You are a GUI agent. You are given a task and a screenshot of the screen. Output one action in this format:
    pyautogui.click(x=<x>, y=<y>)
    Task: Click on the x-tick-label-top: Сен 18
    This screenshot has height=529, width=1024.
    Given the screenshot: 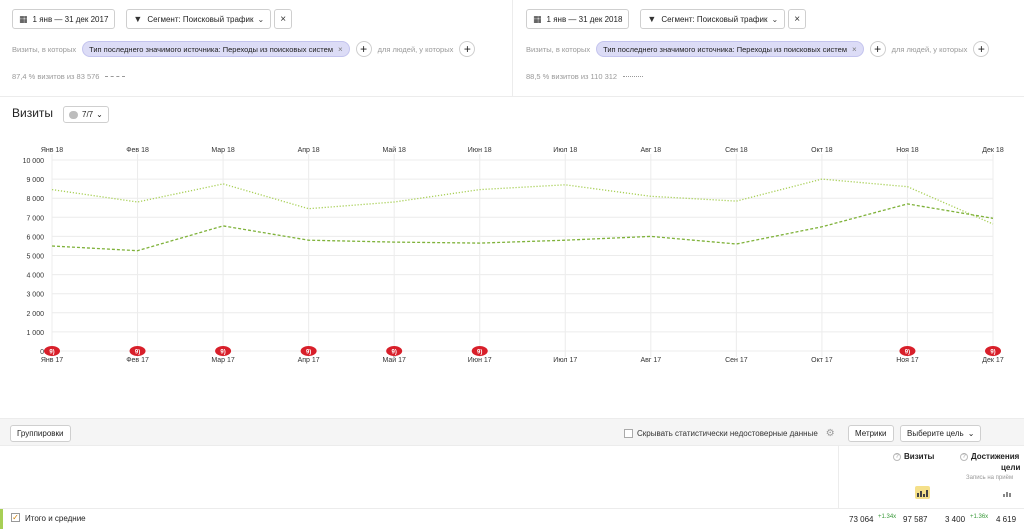 What is the action you would take?
    pyautogui.click(x=736, y=150)
    